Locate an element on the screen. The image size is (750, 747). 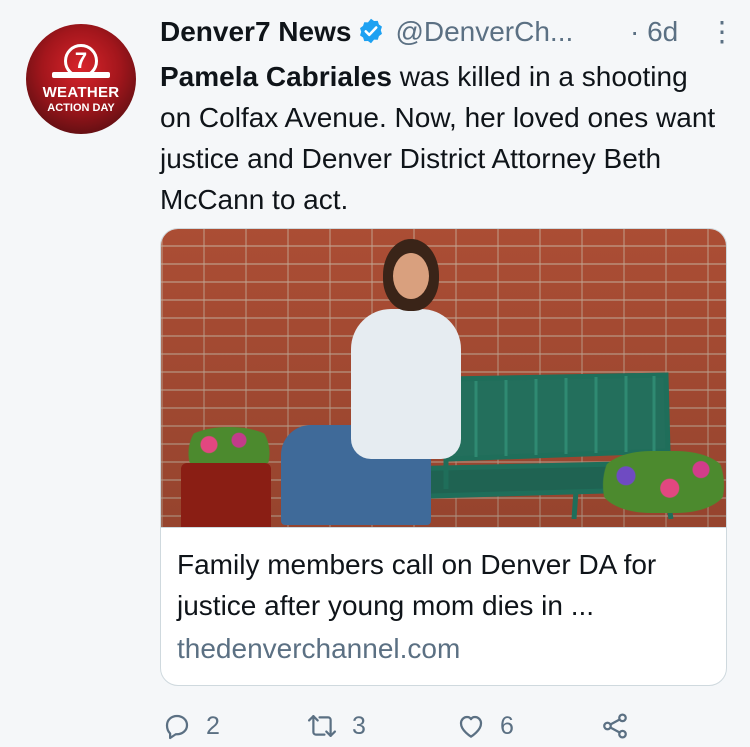
person-jacket is located at coordinates (406, 384).